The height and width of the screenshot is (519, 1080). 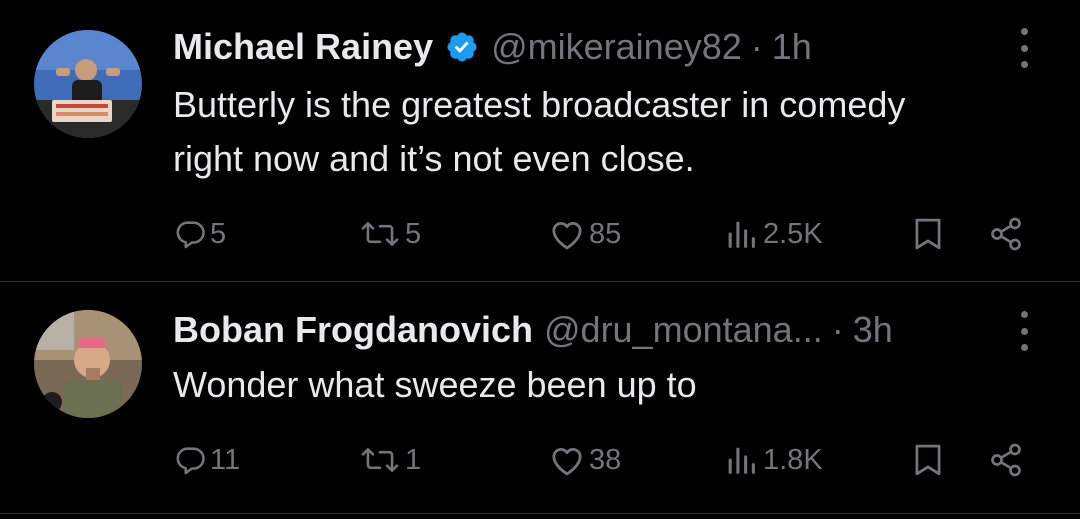 What do you see at coordinates (434, 158) in the screenshot?
I see `tweet-text-line: right now and it’s not even close.` at bounding box center [434, 158].